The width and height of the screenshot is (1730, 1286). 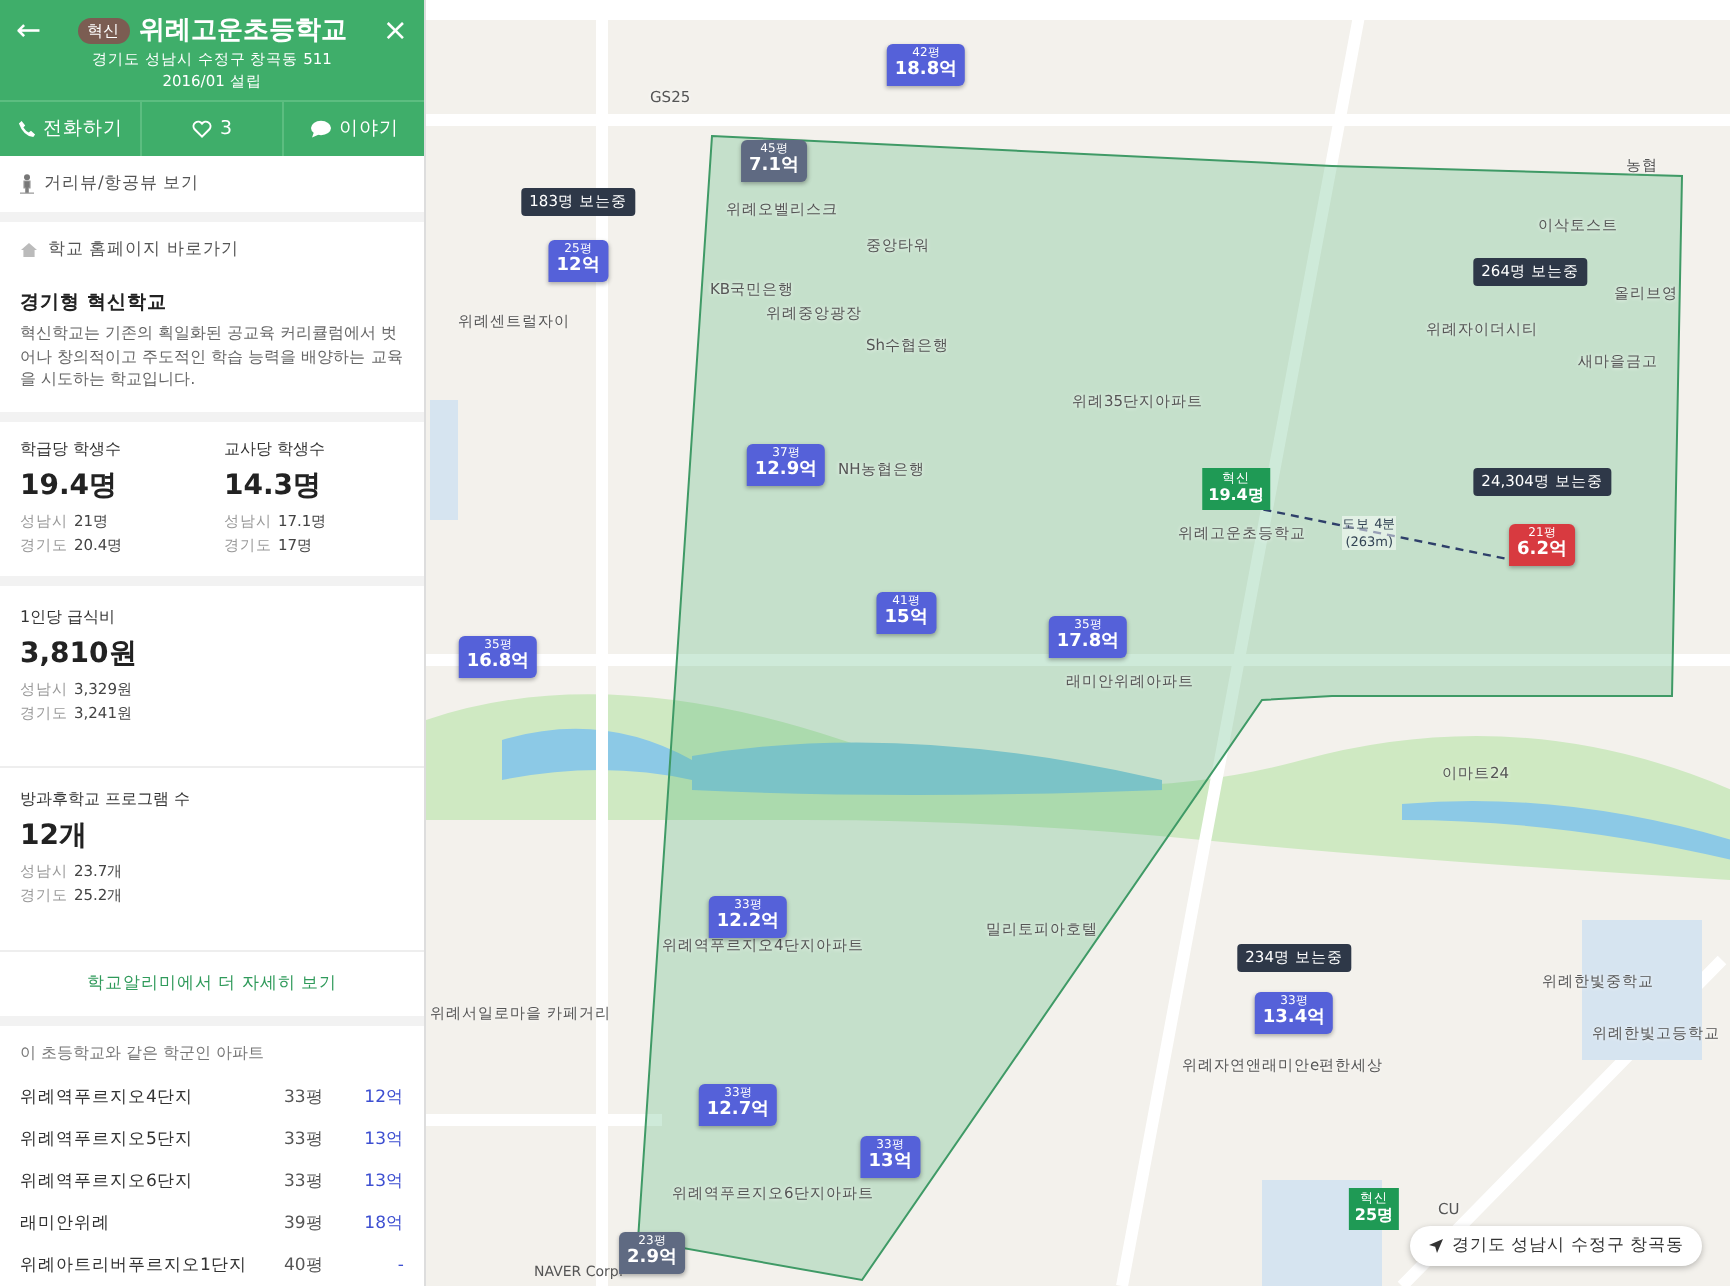 I want to click on speech-bubble-icon, so click(x=320, y=129).